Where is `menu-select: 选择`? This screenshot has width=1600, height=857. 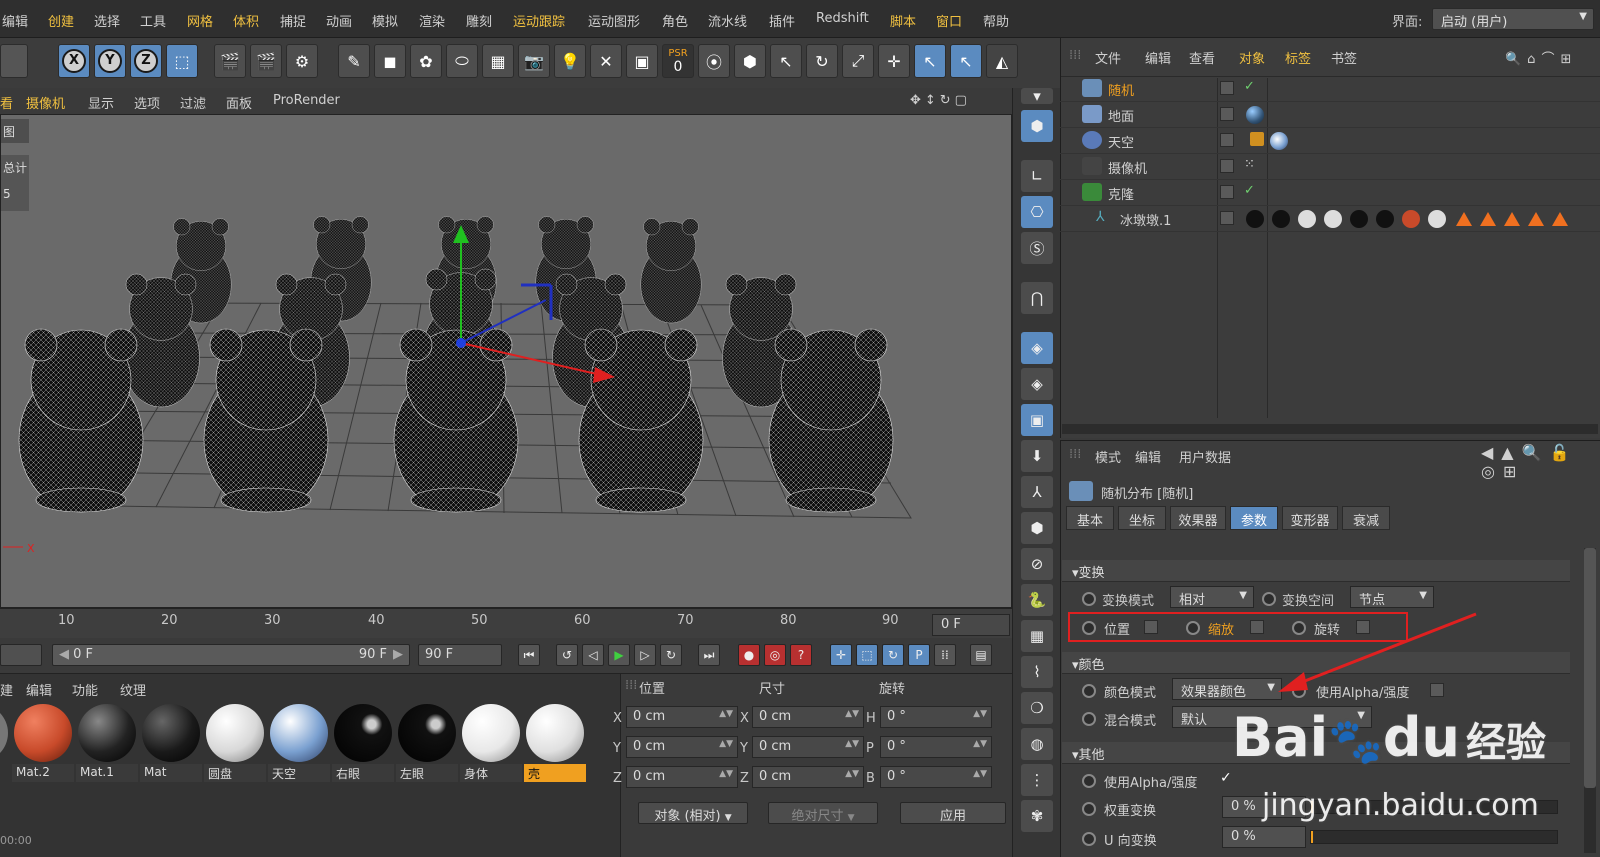 menu-select: 选择 is located at coordinates (107, 20).